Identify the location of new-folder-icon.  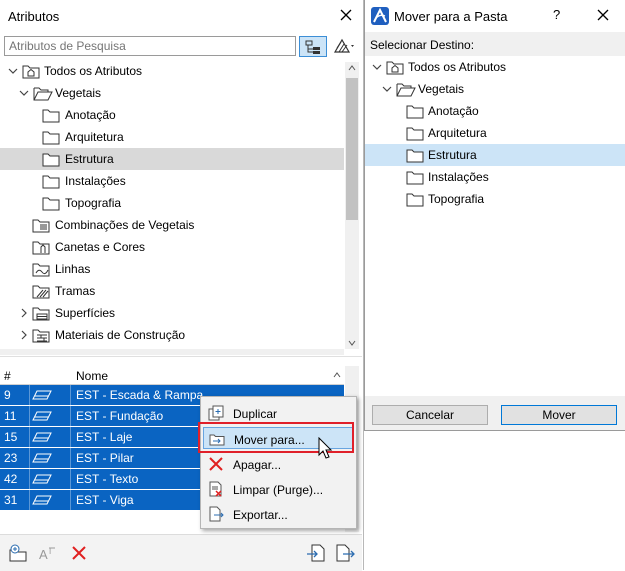
(18, 553).